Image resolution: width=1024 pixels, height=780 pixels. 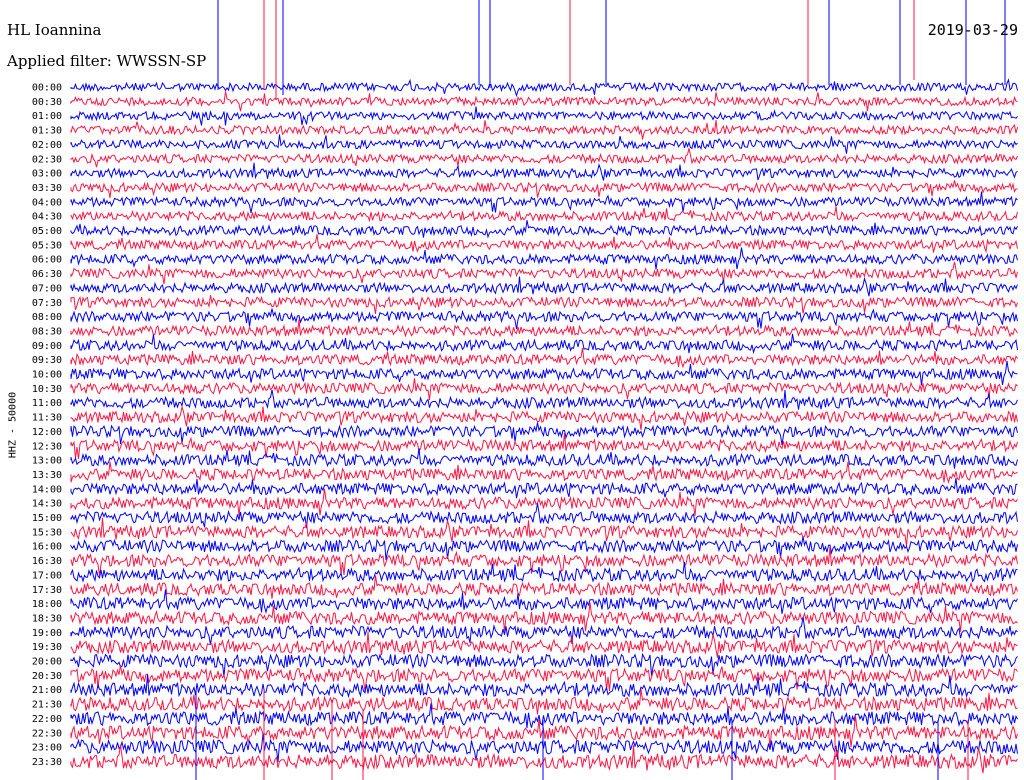 What do you see at coordinates (47, 131) in the screenshot?
I see `time-label: 01:30` at bounding box center [47, 131].